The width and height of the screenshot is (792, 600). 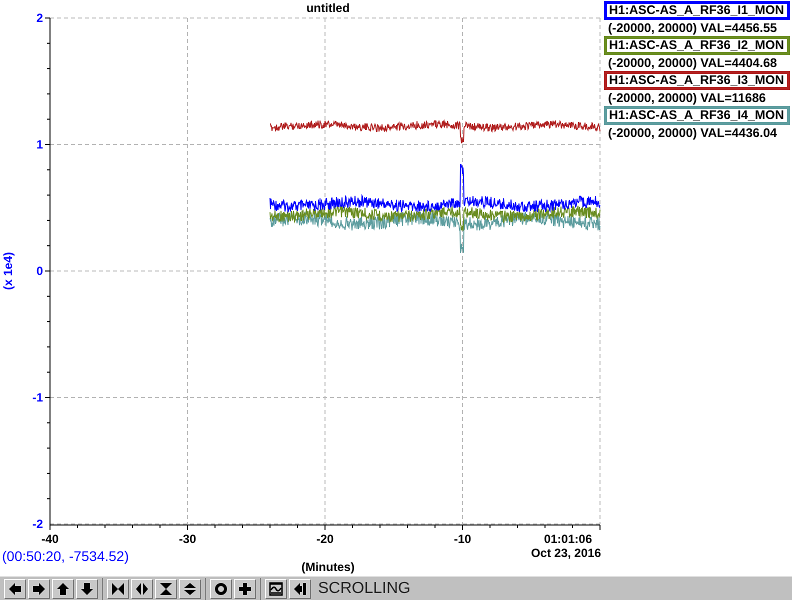 What do you see at coordinates (50, 539) in the screenshot?
I see `x-tick-label: -40` at bounding box center [50, 539].